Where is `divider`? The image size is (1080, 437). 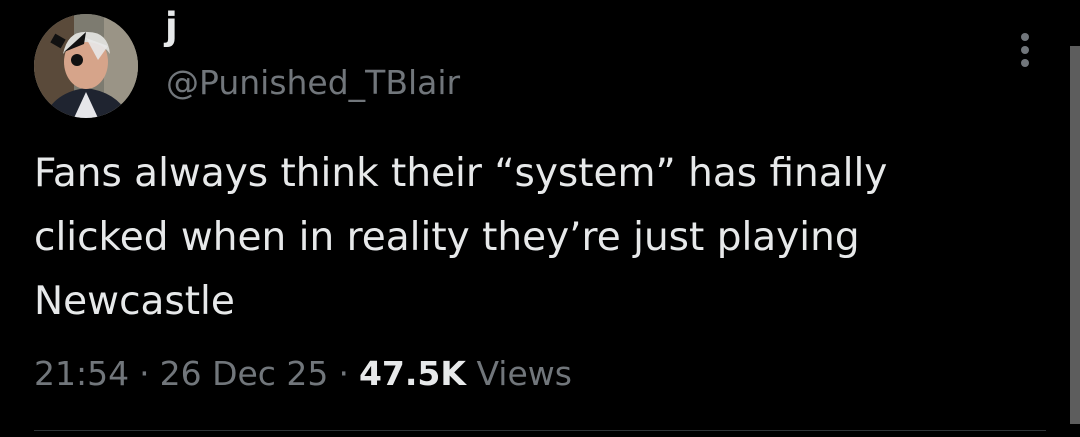 divider is located at coordinates (540, 430).